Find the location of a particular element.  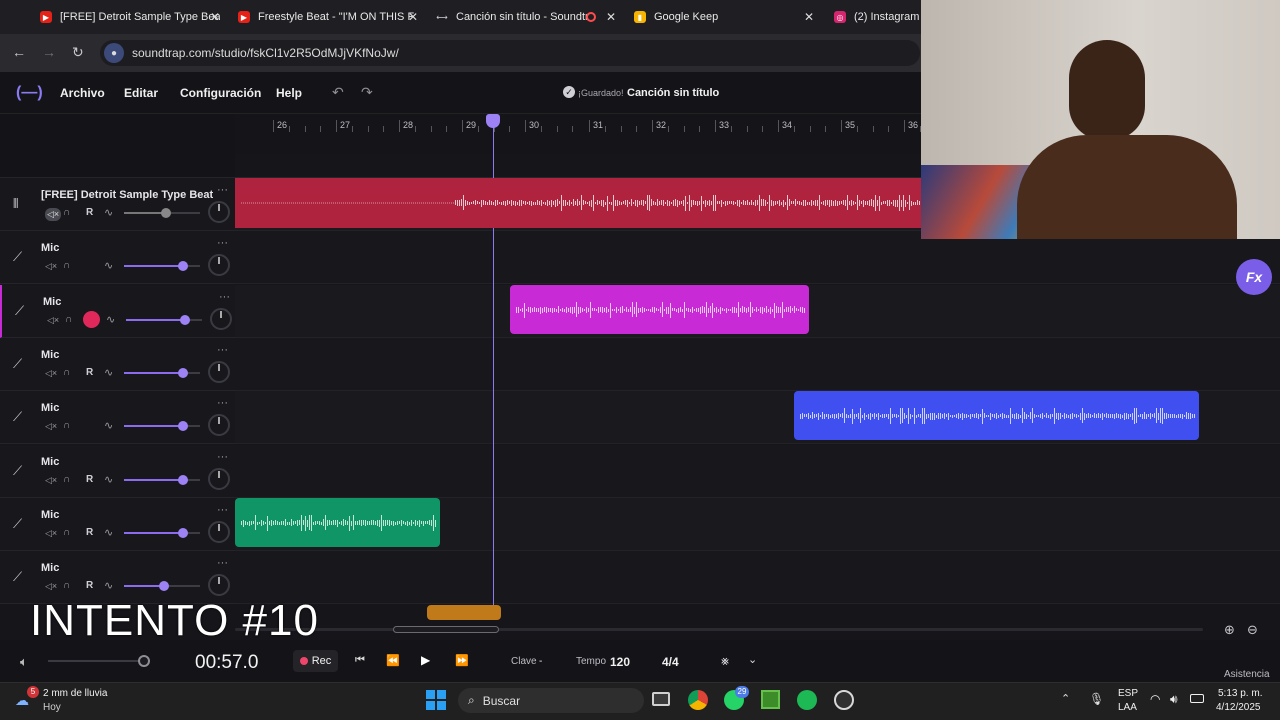

tempo-value: 120 is located at coordinates (620, 662).